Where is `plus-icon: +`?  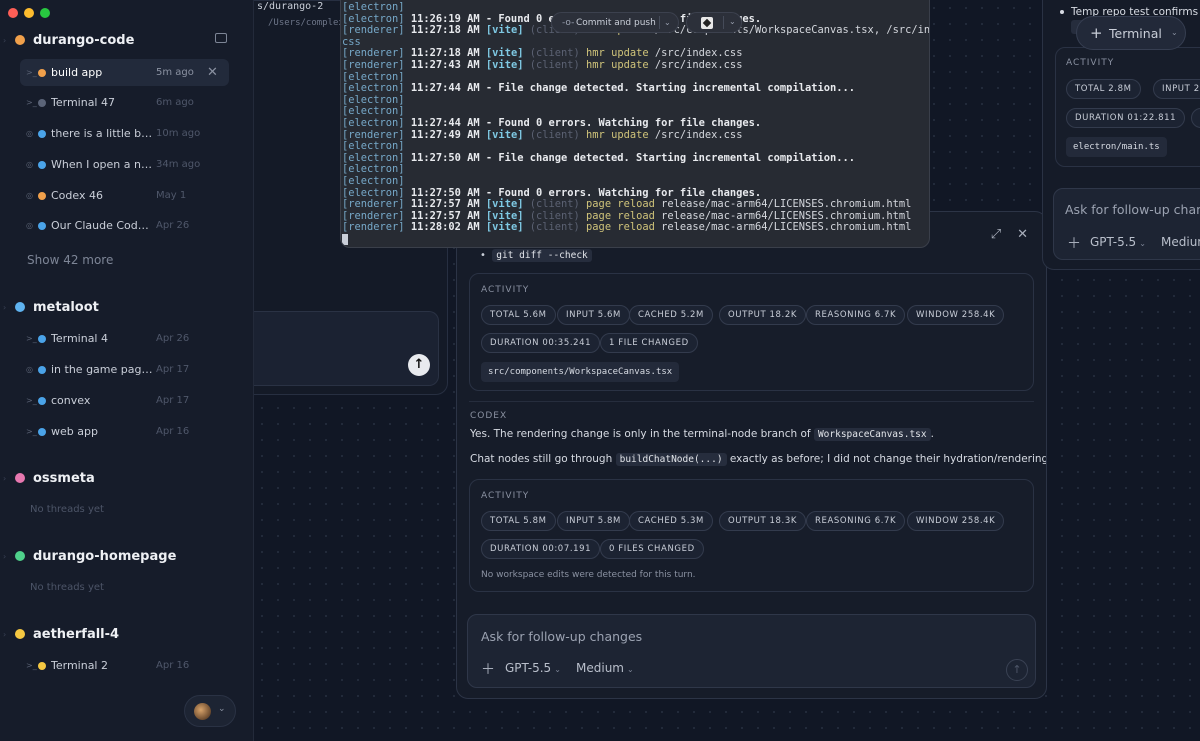
plus-icon: + is located at coordinates (1096, 33).